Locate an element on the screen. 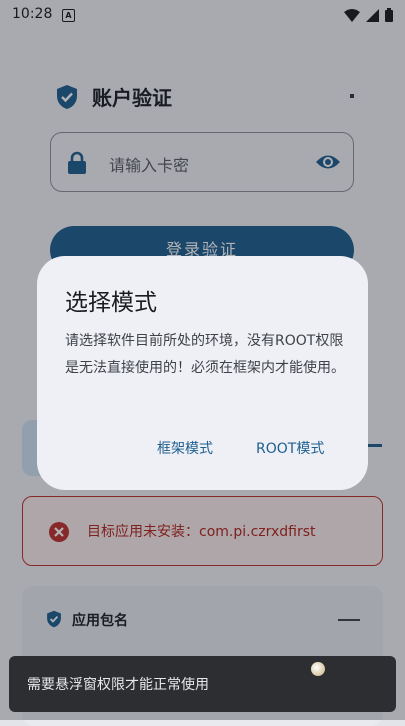 The image size is (405, 726). floating-ball-icon is located at coordinates (318, 669).